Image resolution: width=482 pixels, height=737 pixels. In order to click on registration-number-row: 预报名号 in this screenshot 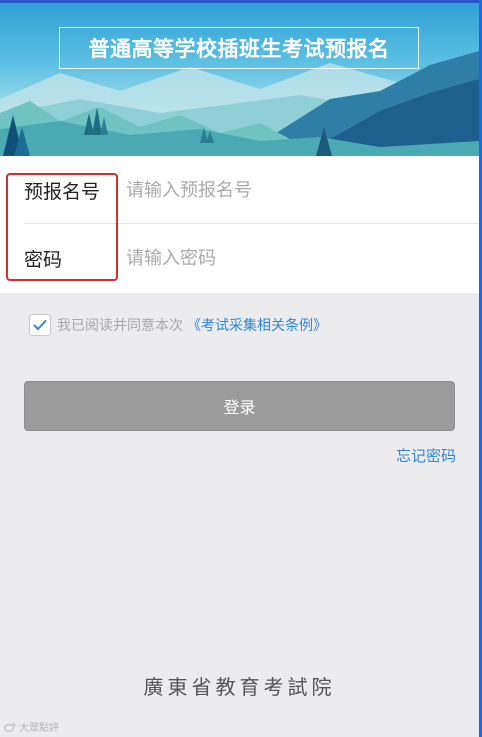, I will do `click(239, 190)`.